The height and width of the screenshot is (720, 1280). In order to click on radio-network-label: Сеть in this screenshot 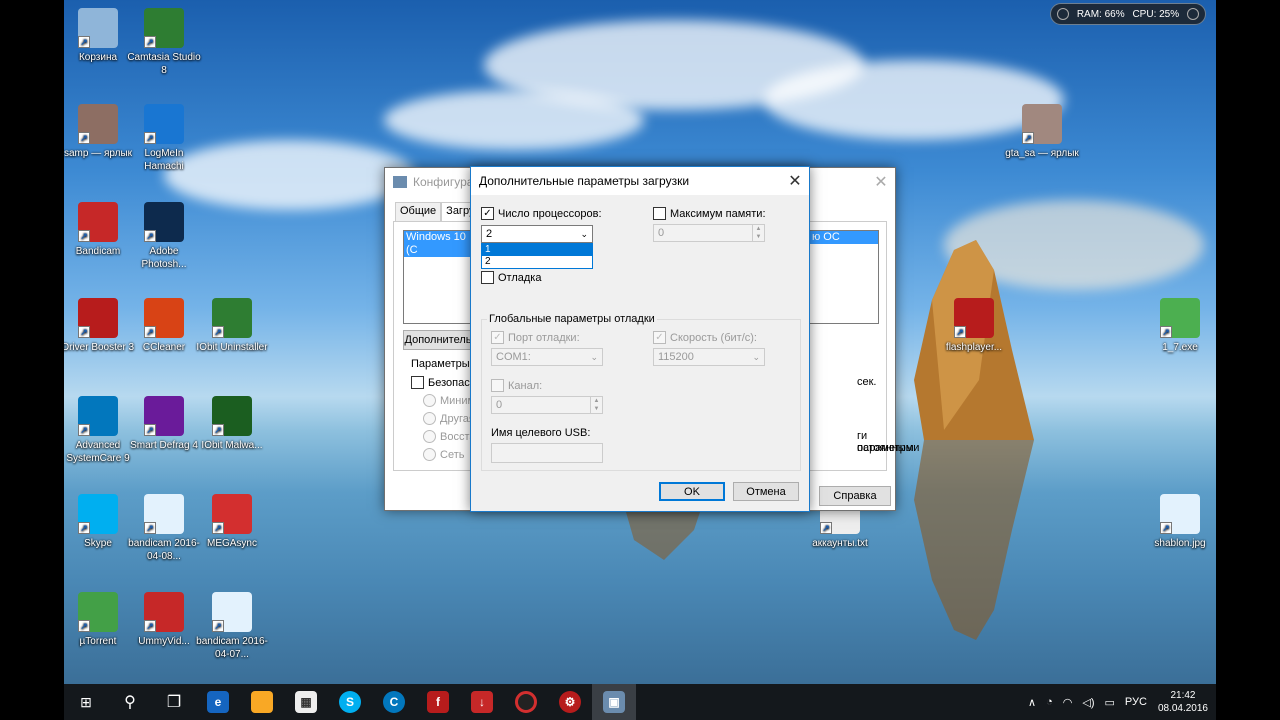, I will do `click(452, 454)`.